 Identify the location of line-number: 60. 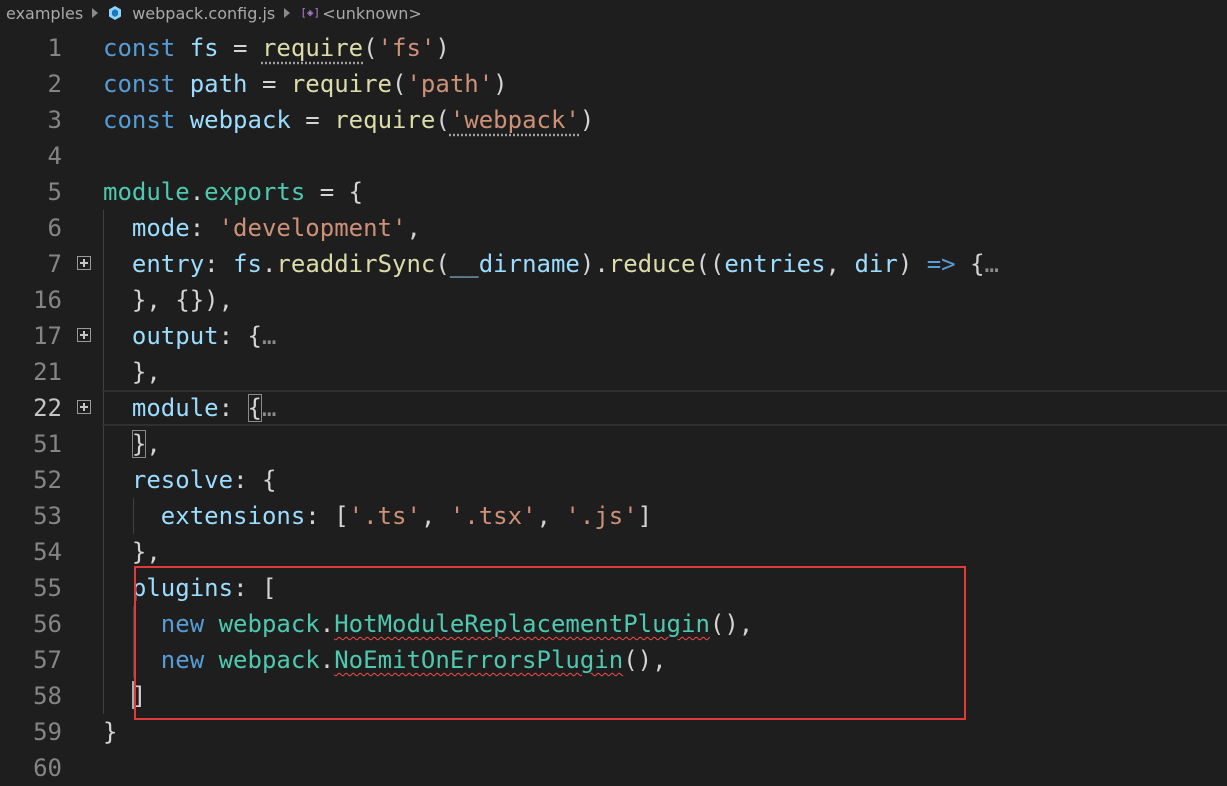
(47, 768).